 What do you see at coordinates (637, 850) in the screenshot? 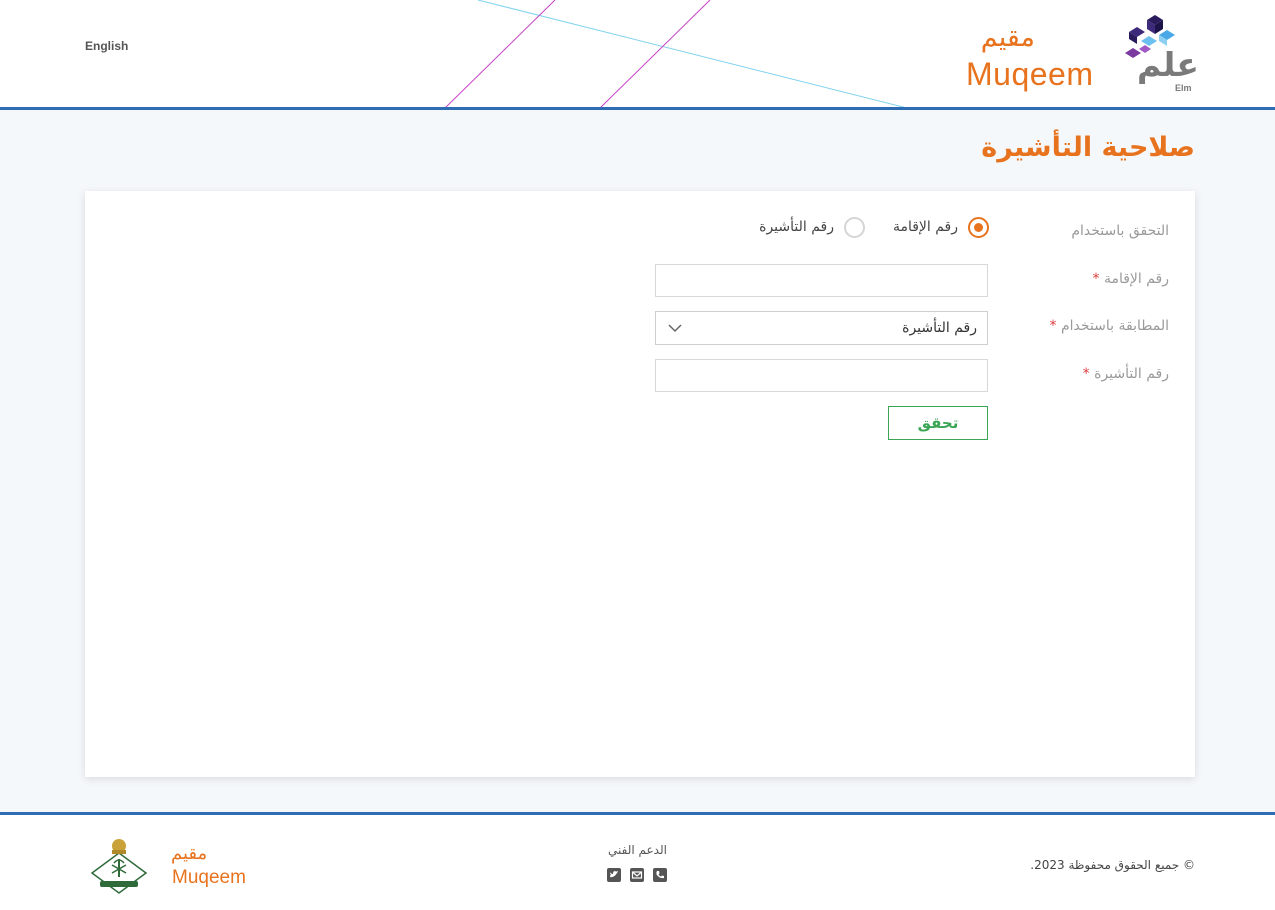
I see `technical-support-title: الدعم الفني` at bounding box center [637, 850].